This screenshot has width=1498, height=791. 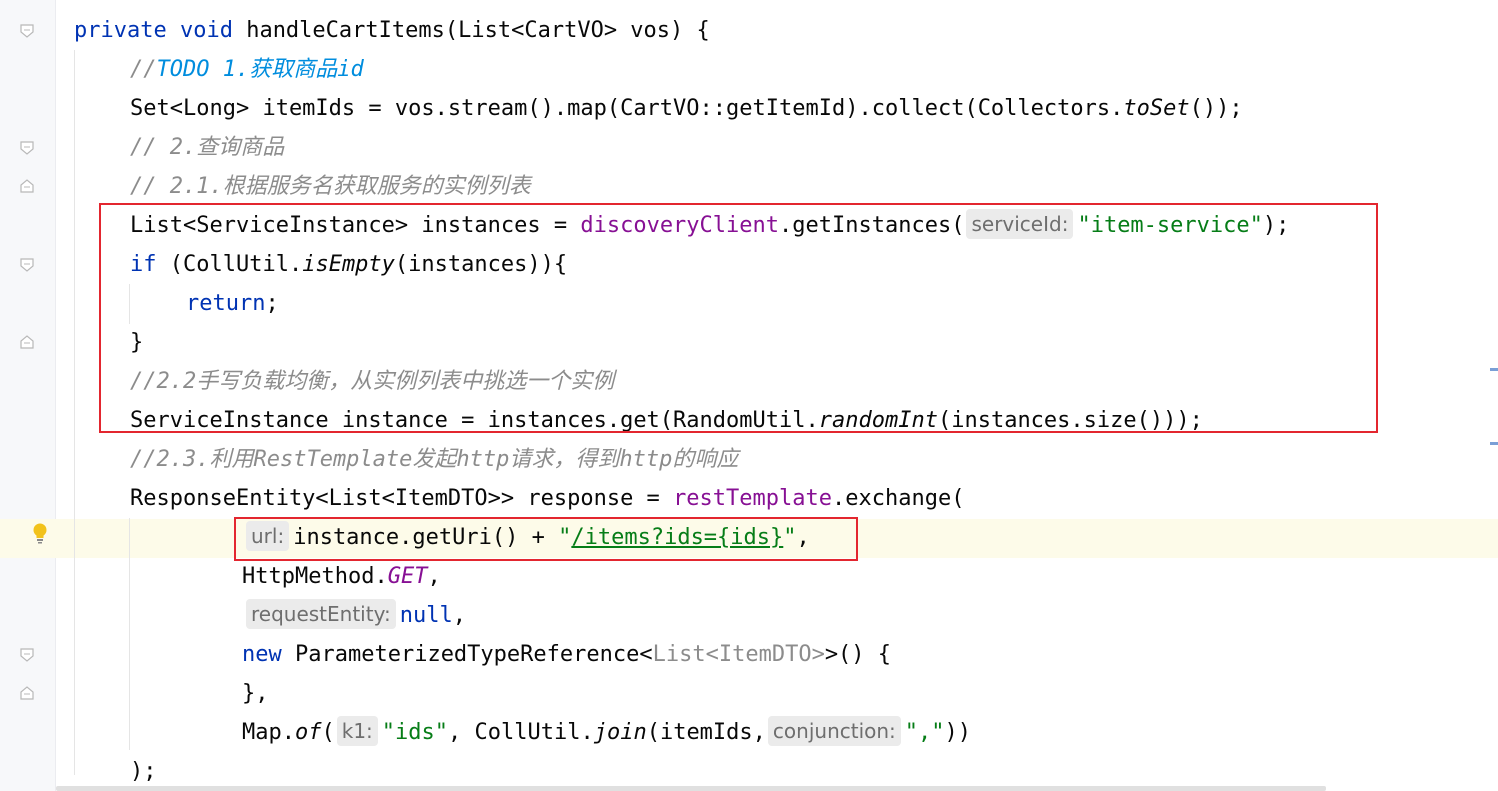 I want to click on keyword: private, so click(x=120, y=30).